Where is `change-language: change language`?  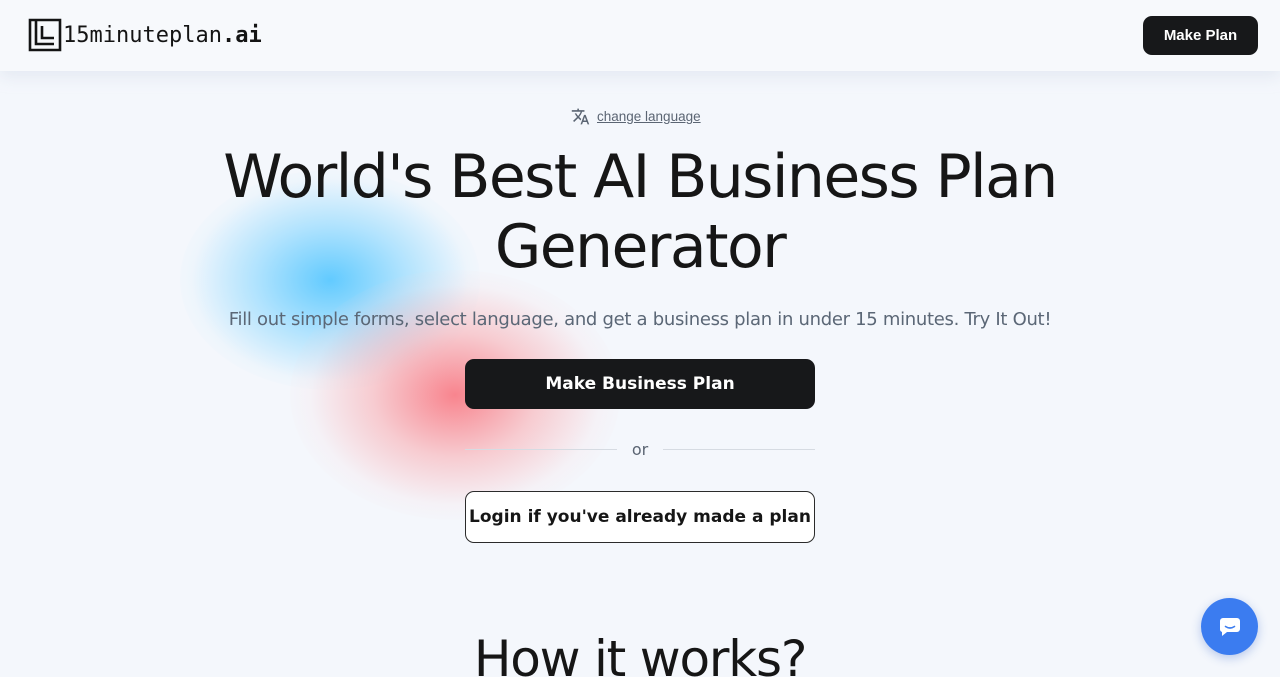 change-language: change language is located at coordinates (636, 116).